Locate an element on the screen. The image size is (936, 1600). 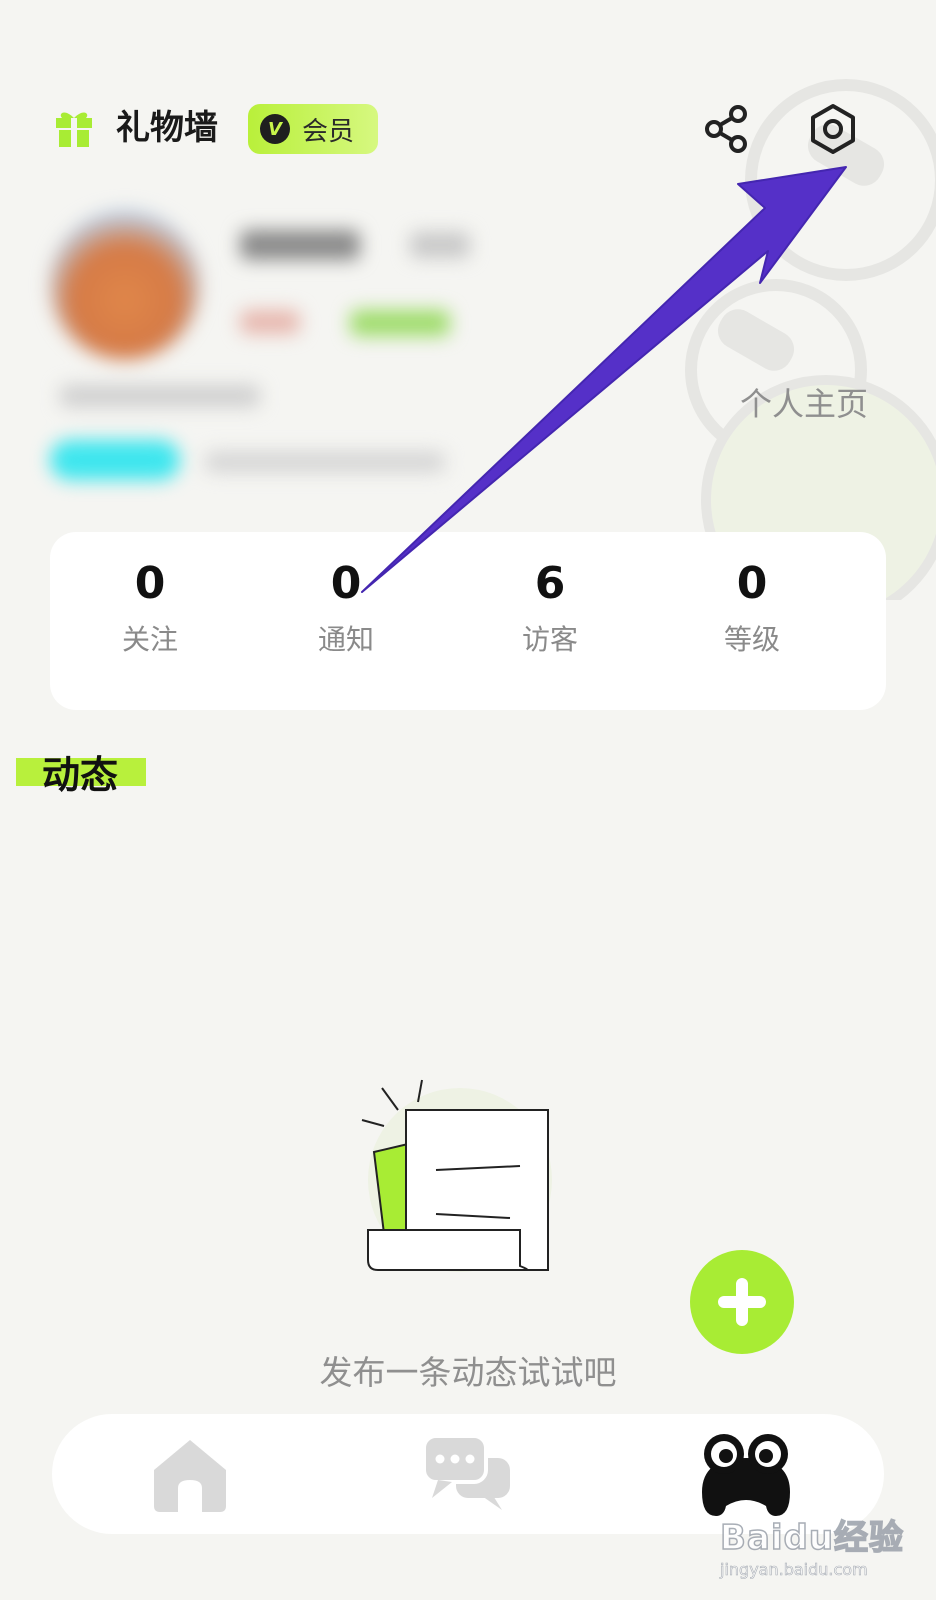
annotation-arrow is located at coordinates (604, 379).